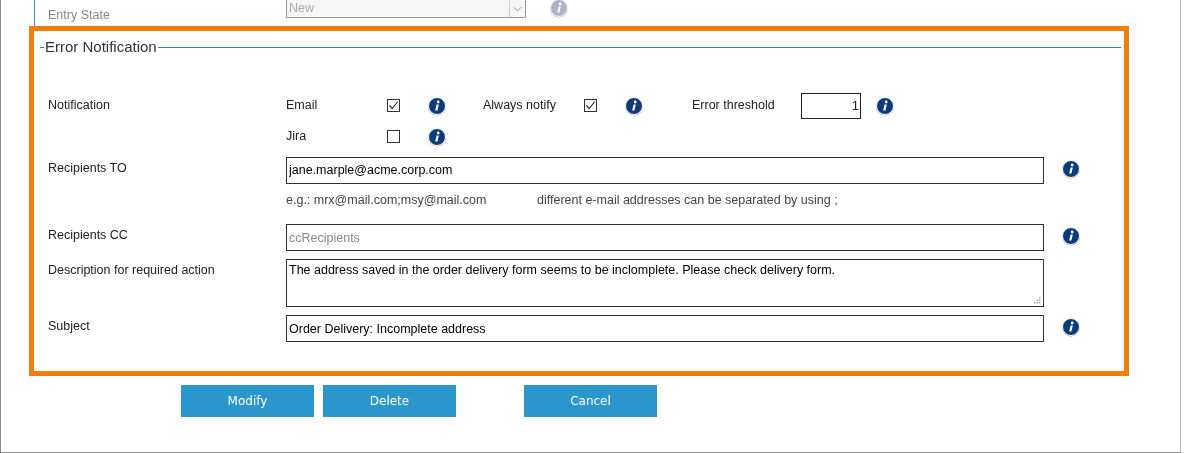 The height and width of the screenshot is (453, 1195). What do you see at coordinates (132, 271) in the screenshot?
I see `field-label: Description for required action` at bounding box center [132, 271].